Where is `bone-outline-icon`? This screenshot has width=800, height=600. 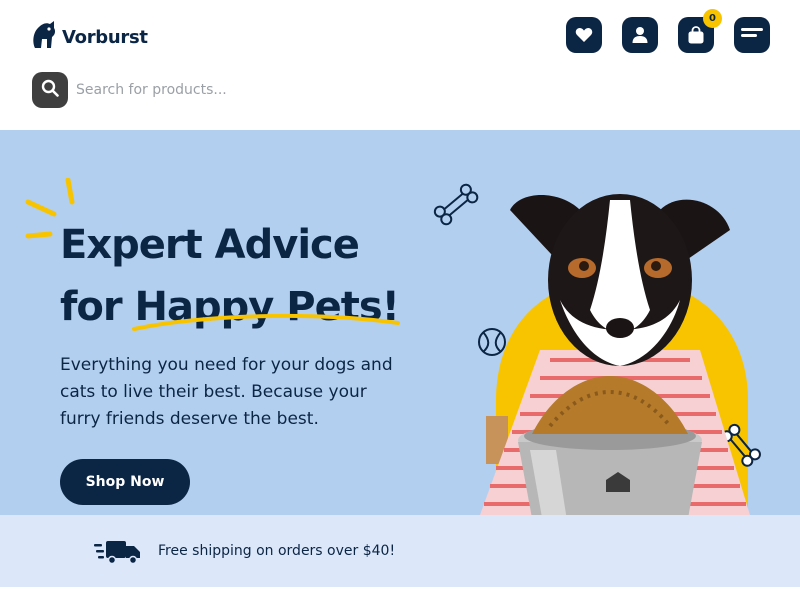
bone-outline-icon is located at coordinates (456, 204).